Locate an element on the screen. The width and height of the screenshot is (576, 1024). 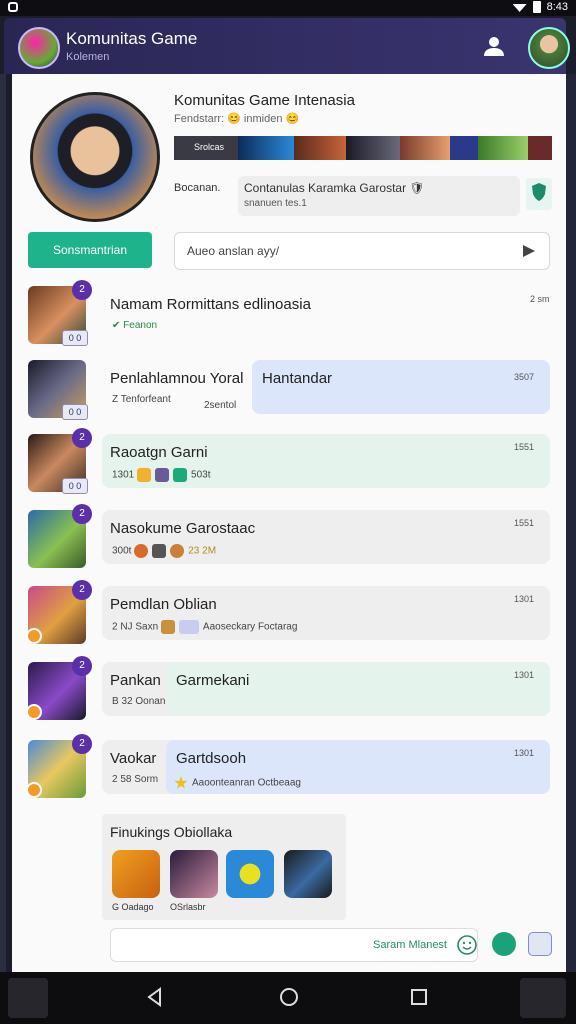
star-icon is located at coordinates (181, 782).